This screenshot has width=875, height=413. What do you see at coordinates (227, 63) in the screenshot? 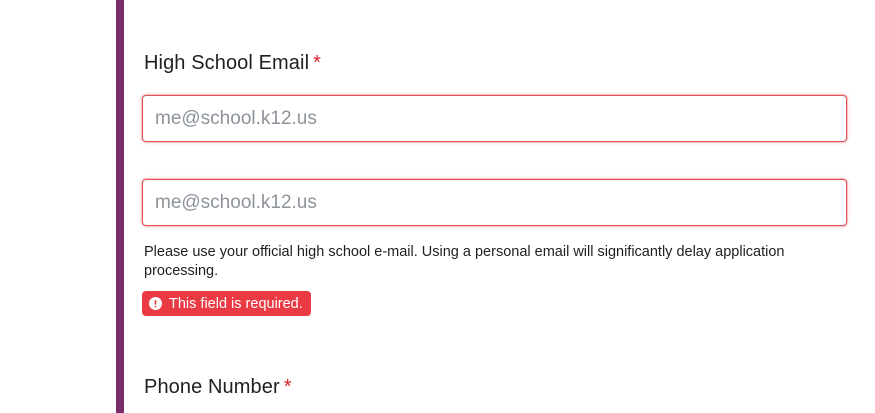
I see `high-school-email-label-text: High School Email` at bounding box center [227, 63].